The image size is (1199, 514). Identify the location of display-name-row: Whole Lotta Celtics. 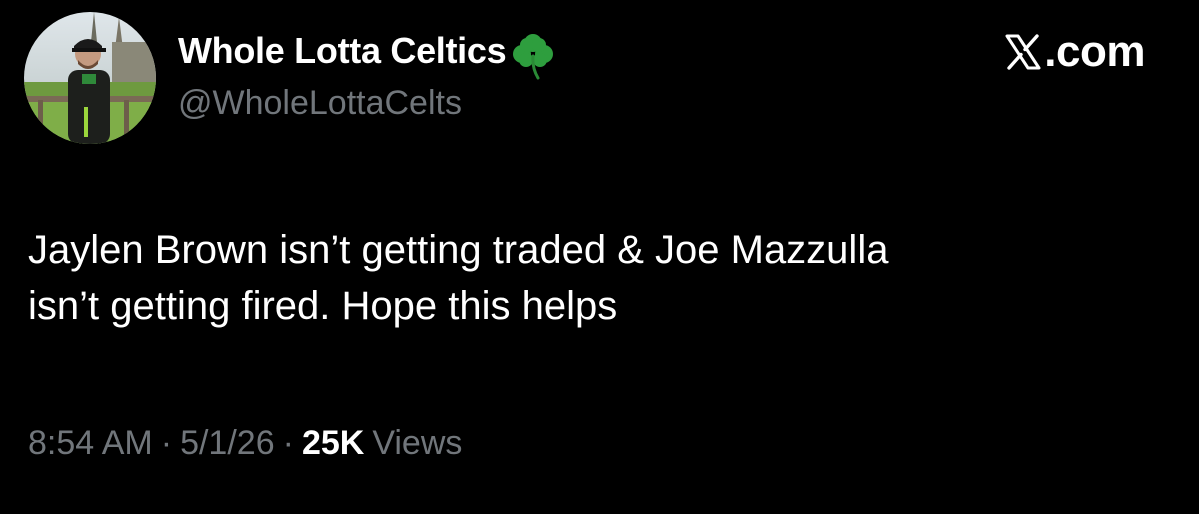
(368, 54).